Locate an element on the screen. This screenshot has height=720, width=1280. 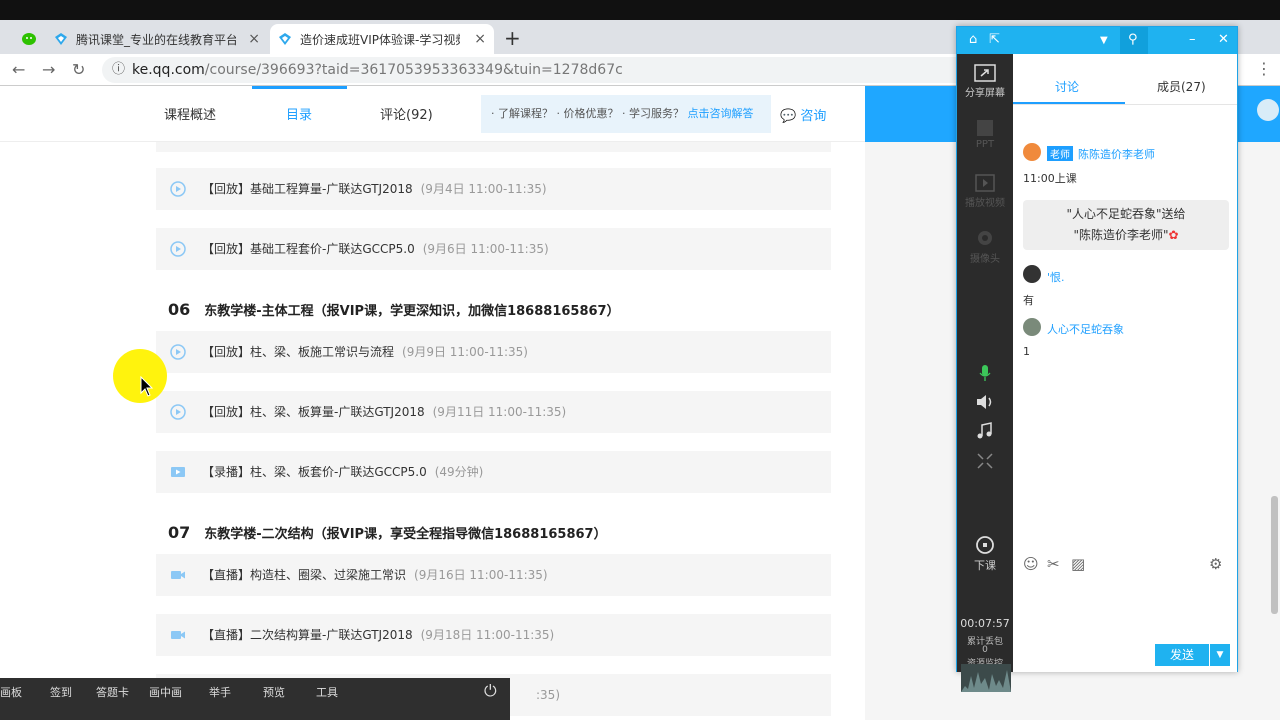
tab-overview: 课程概述 is located at coordinates (190, 113).